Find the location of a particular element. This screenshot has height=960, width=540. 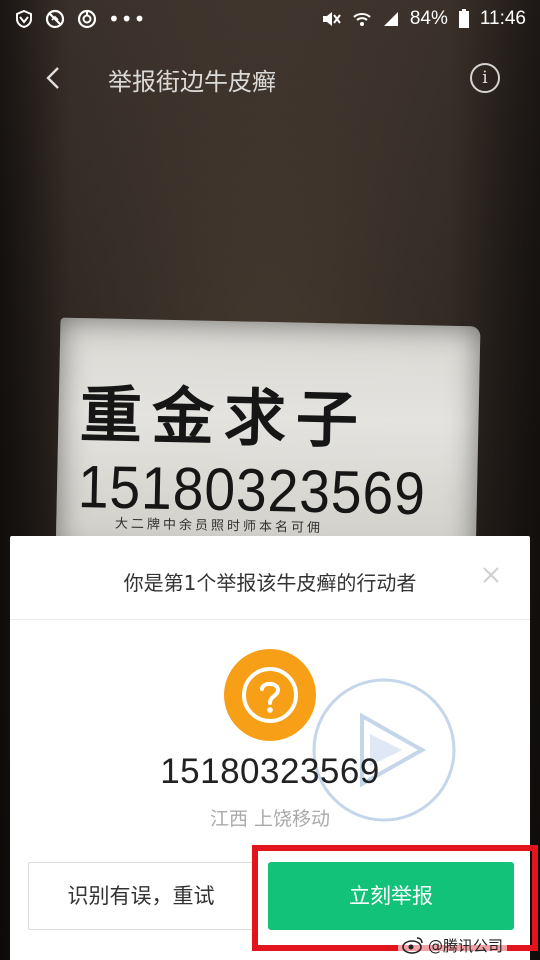

detected-phone-number: 15180323569 is located at coordinates (270, 771).